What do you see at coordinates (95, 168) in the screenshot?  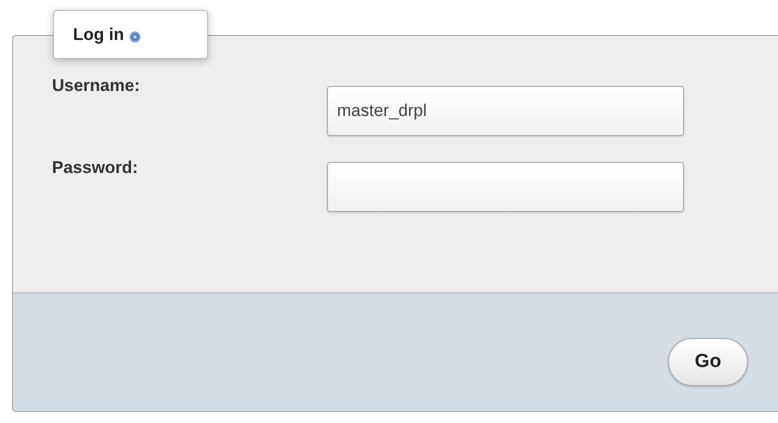 I see `field-label: Password:` at bounding box center [95, 168].